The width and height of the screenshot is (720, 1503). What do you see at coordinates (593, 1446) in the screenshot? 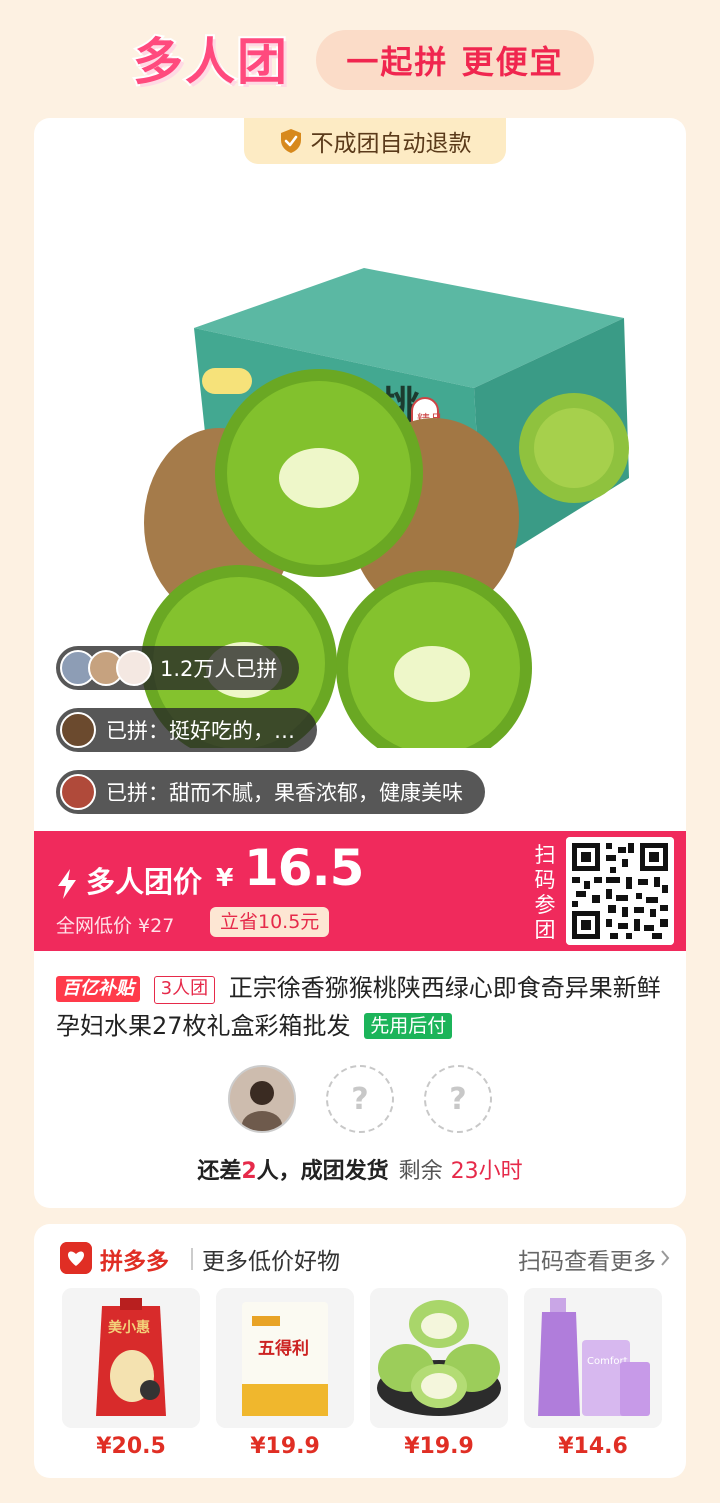
I see `recommend-price: ¥14.6` at bounding box center [593, 1446].